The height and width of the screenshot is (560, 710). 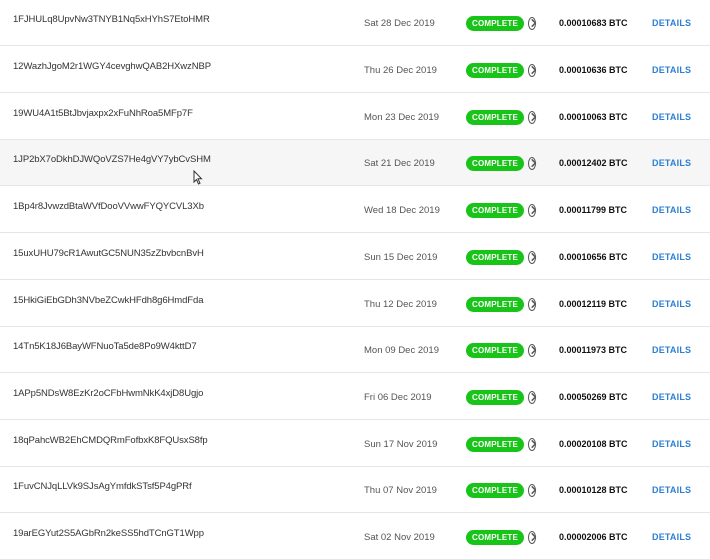 I want to click on amount-cell: 0.00002006 BTC, so click(x=599, y=537).